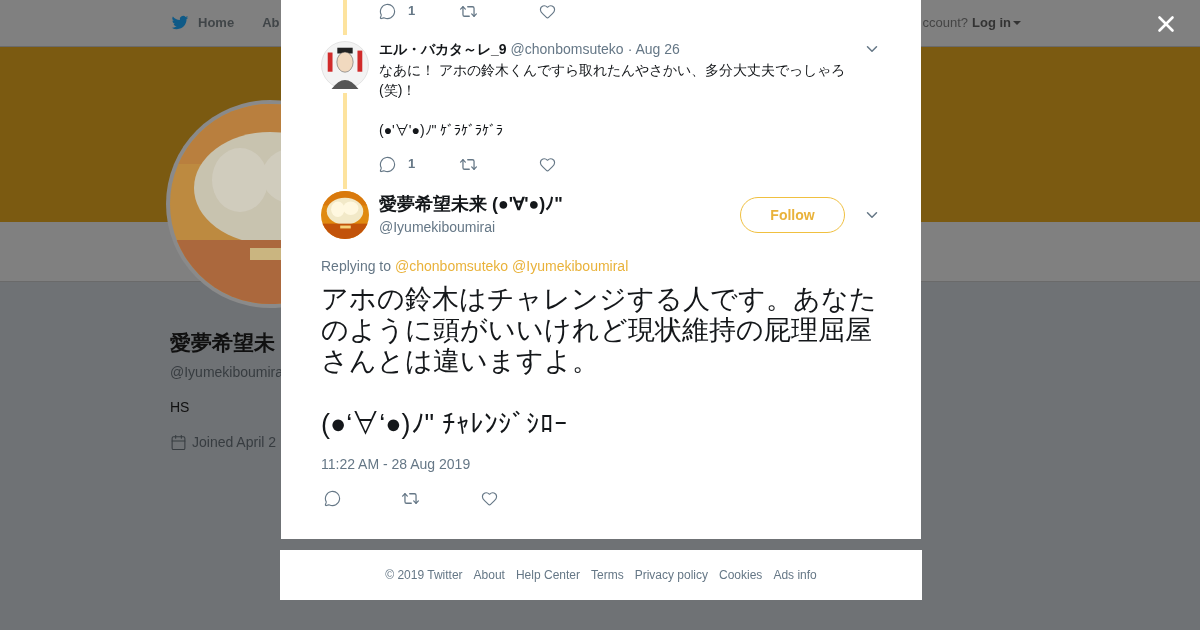 The height and width of the screenshot is (630, 1200). What do you see at coordinates (612, 80) in the screenshot?
I see `tweet-text: なあに！ アホの鈴木くんですら取れたんやさかい、多分大丈夫でっしゃろ(笑)！` at bounding box center [612, 80].